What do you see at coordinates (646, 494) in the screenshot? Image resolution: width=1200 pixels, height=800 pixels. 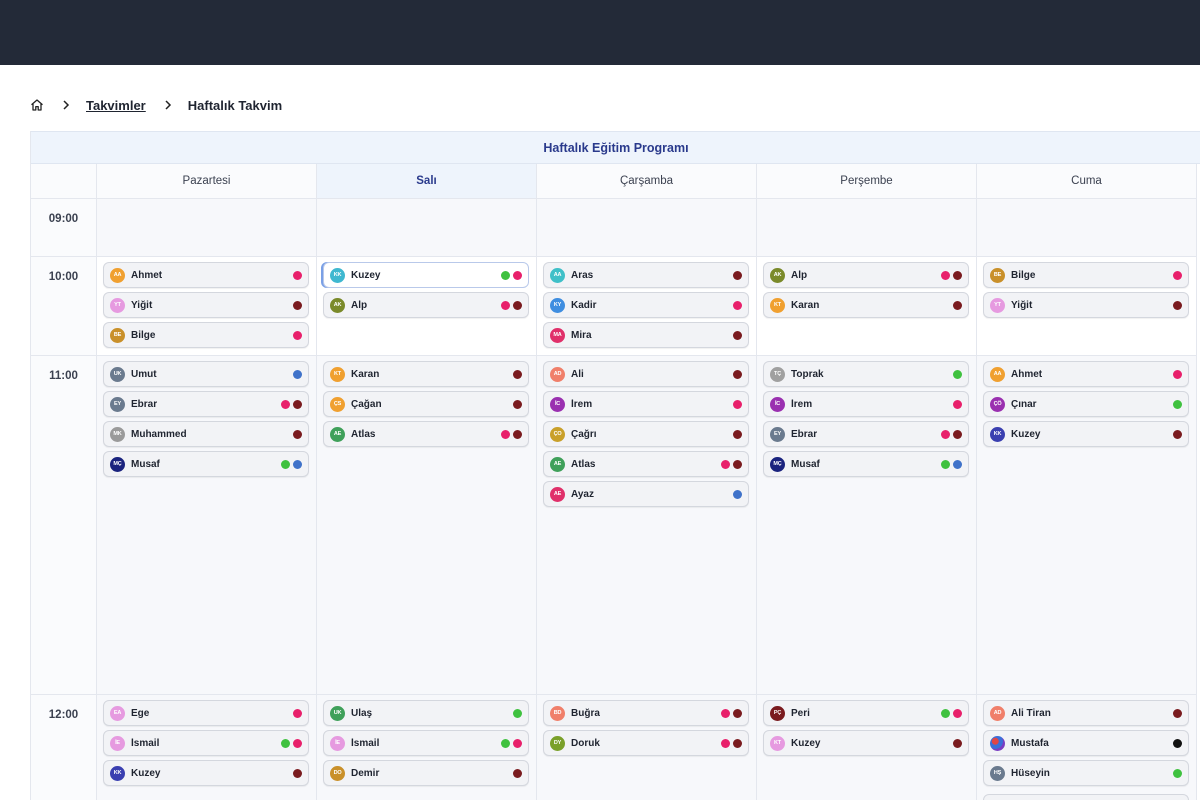 I see `event-card: AE Ayaz` at bounding box center [646, 494].